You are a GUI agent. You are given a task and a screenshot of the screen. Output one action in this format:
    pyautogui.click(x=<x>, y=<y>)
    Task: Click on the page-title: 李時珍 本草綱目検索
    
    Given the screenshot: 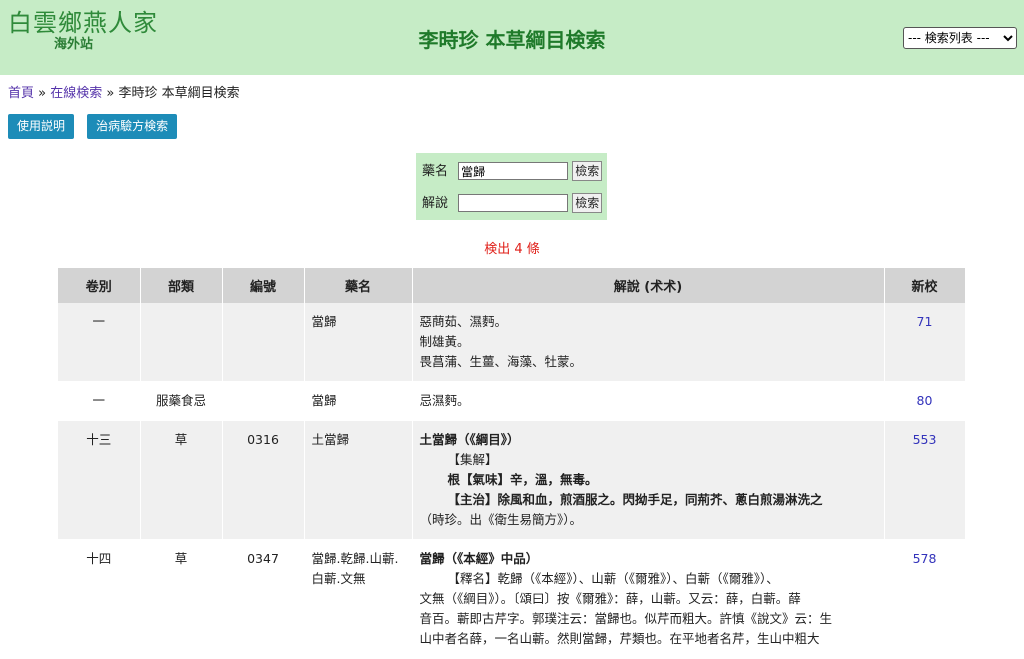 What is the action you would take?
    pyautogui.click(x=512, y=40)
    